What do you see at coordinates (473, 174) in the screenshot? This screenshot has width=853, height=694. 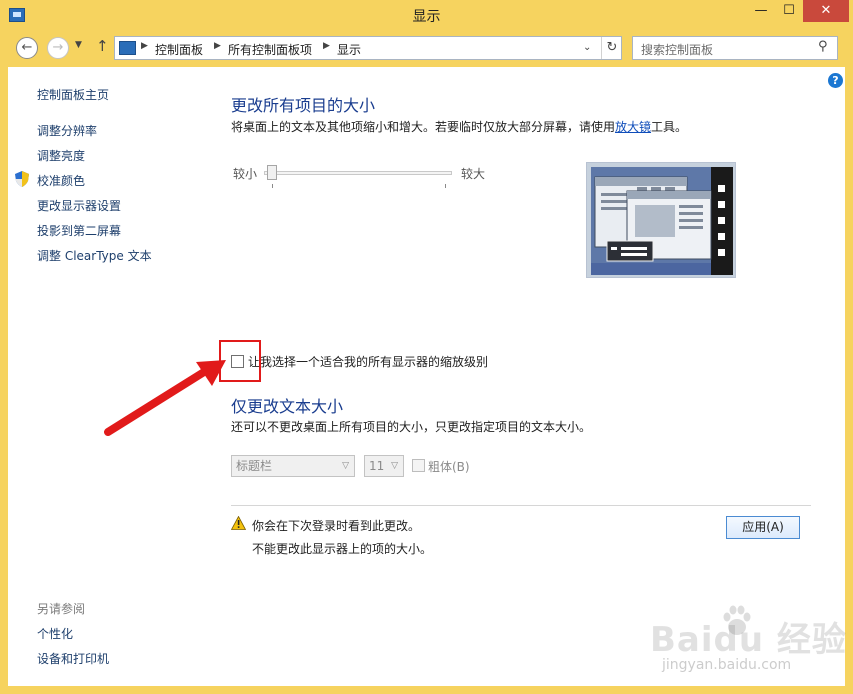 I see `slider-max-label: 较大` at bounding box center [473, 174].